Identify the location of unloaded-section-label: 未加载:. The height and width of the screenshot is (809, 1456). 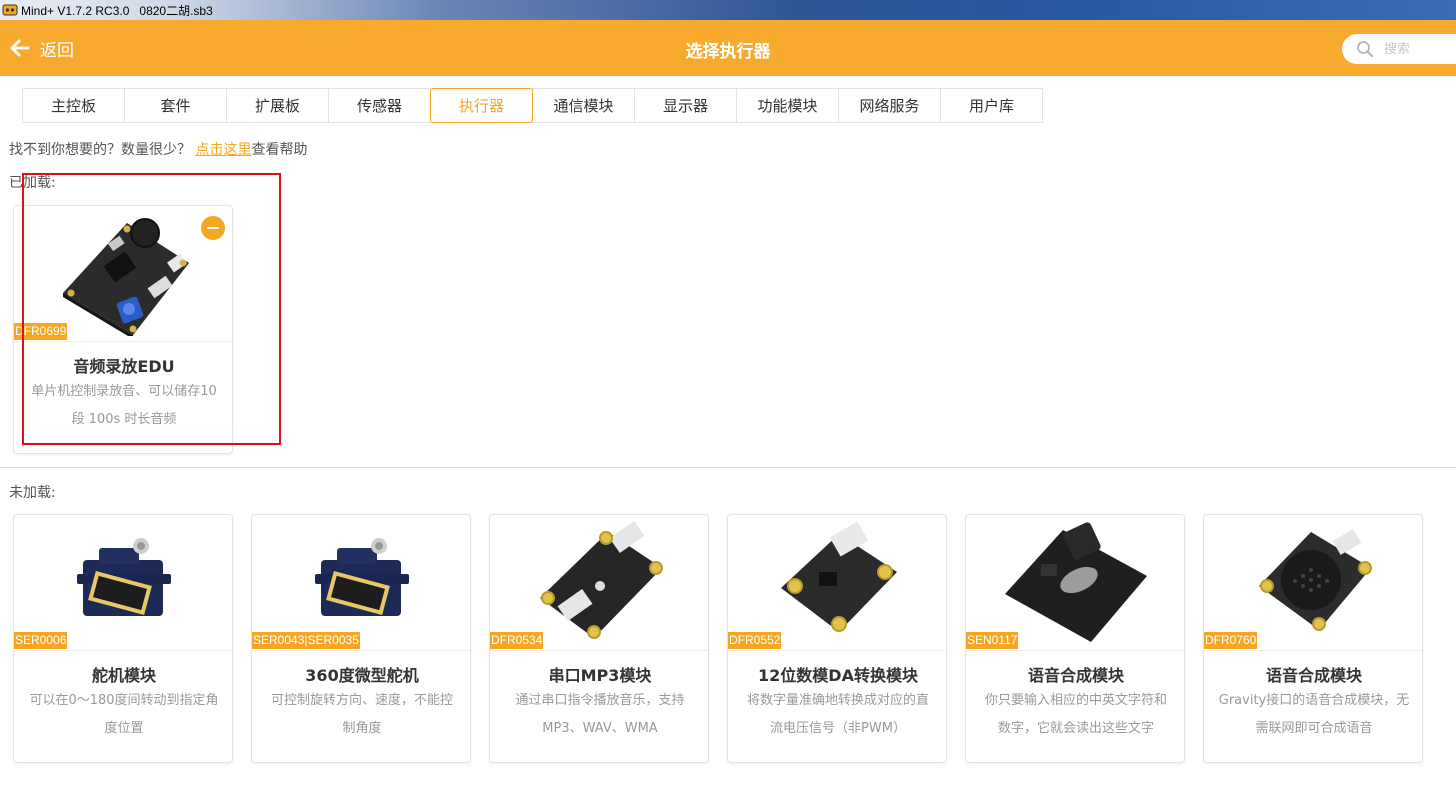
(32, 493).